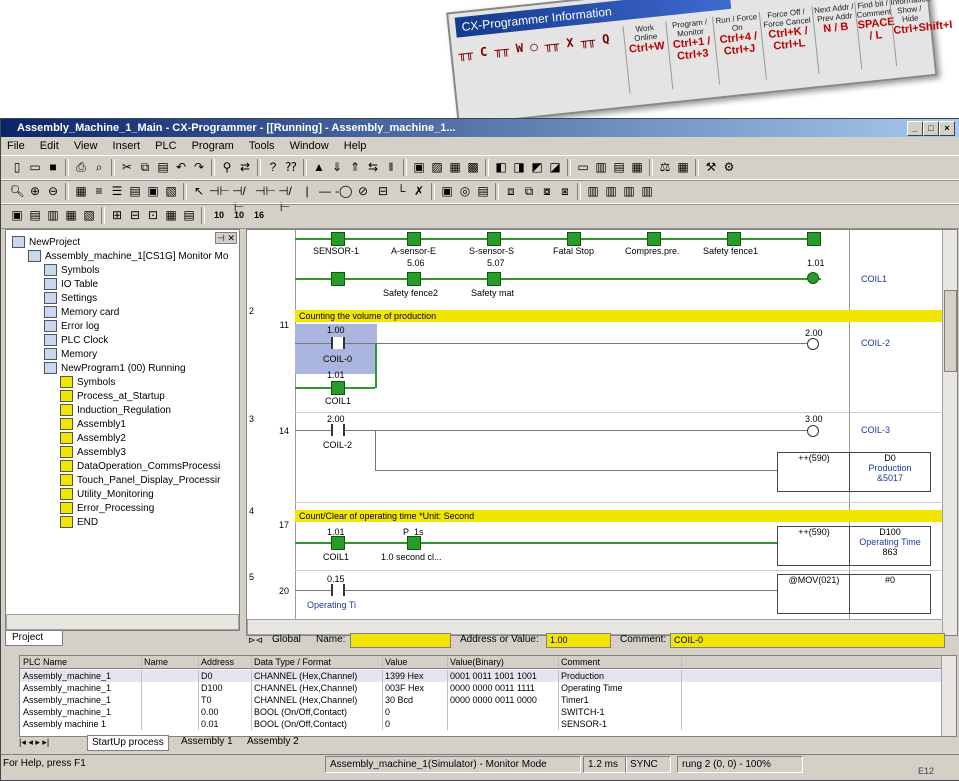  I want to click on maximize-button: □, so click(931, 128).